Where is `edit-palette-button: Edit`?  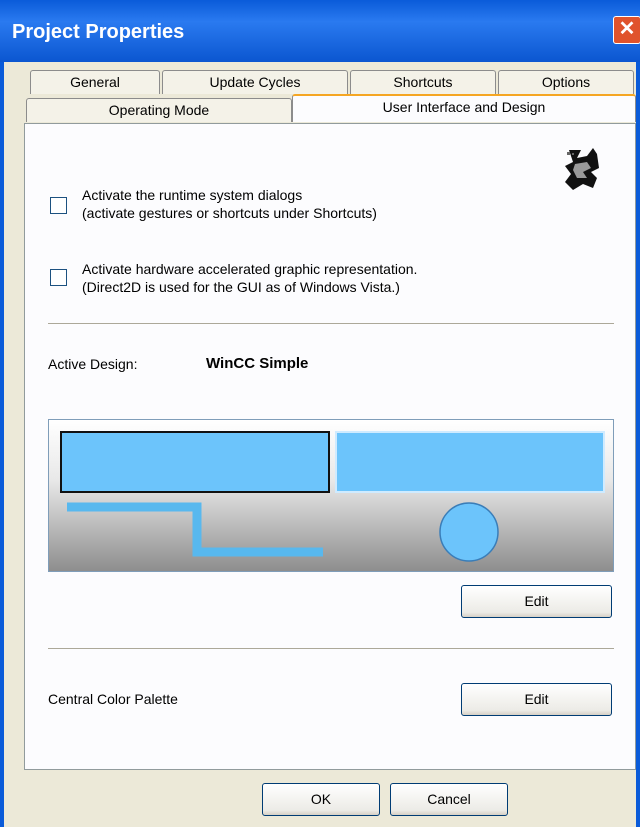 edit-palette-button: Edit is located at coordinates (536, 699).